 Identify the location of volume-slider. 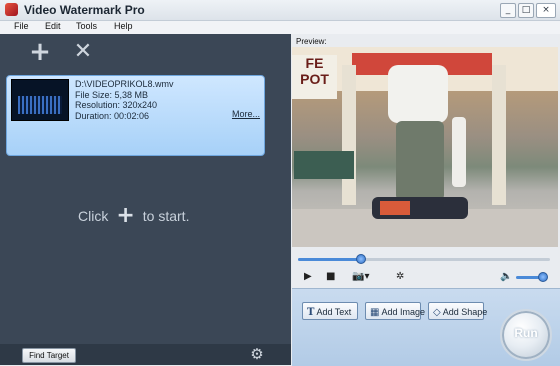
(532, 277).